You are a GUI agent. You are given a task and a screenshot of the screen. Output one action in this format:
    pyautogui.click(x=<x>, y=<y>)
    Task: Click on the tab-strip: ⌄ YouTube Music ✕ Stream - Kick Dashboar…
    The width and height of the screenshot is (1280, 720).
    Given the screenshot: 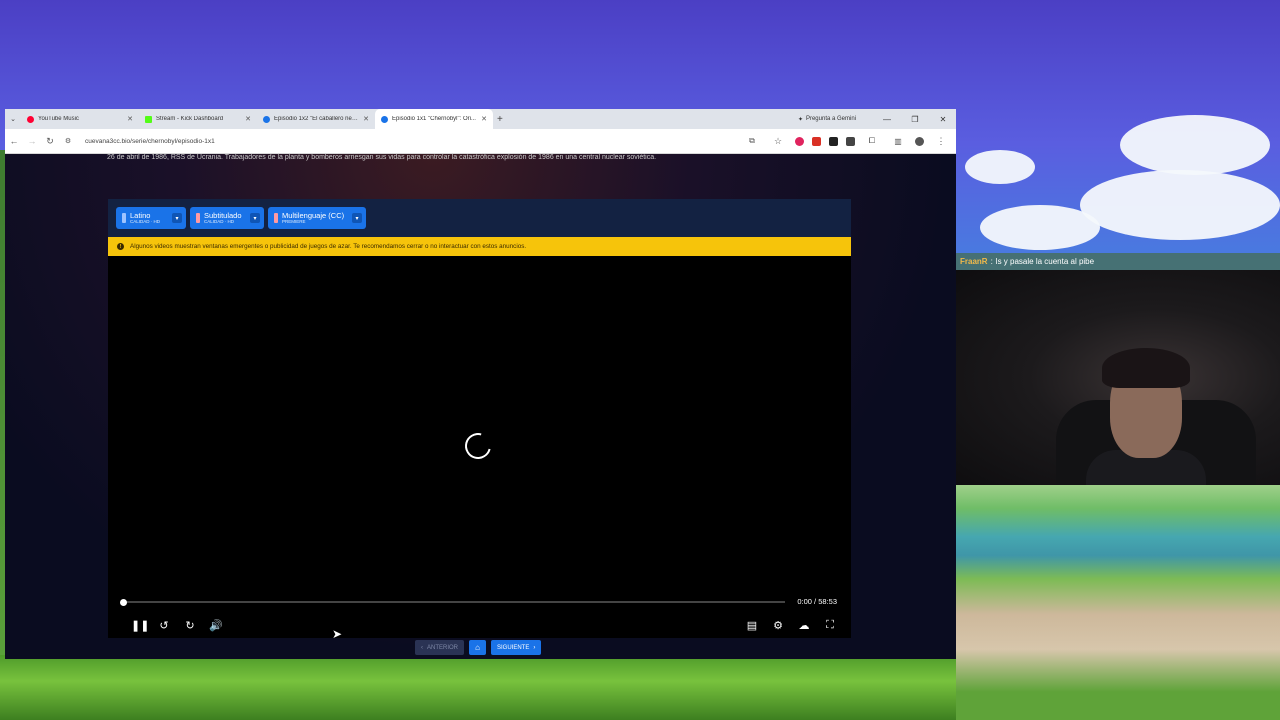 What is the action you would take?
    pyautogui.click(x=480, y=119)
    